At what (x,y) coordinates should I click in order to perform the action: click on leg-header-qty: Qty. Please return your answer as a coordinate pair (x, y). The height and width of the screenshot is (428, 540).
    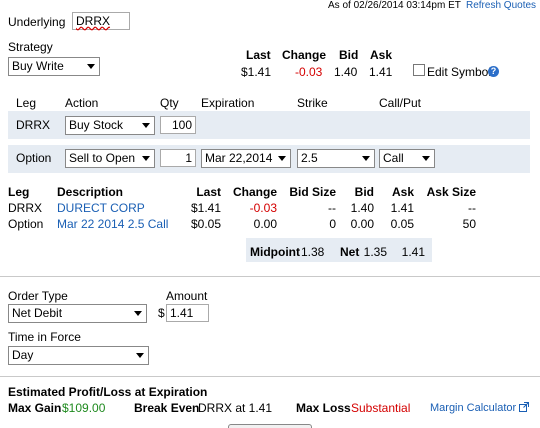
    Looking at the image, I should click on (169, 103).